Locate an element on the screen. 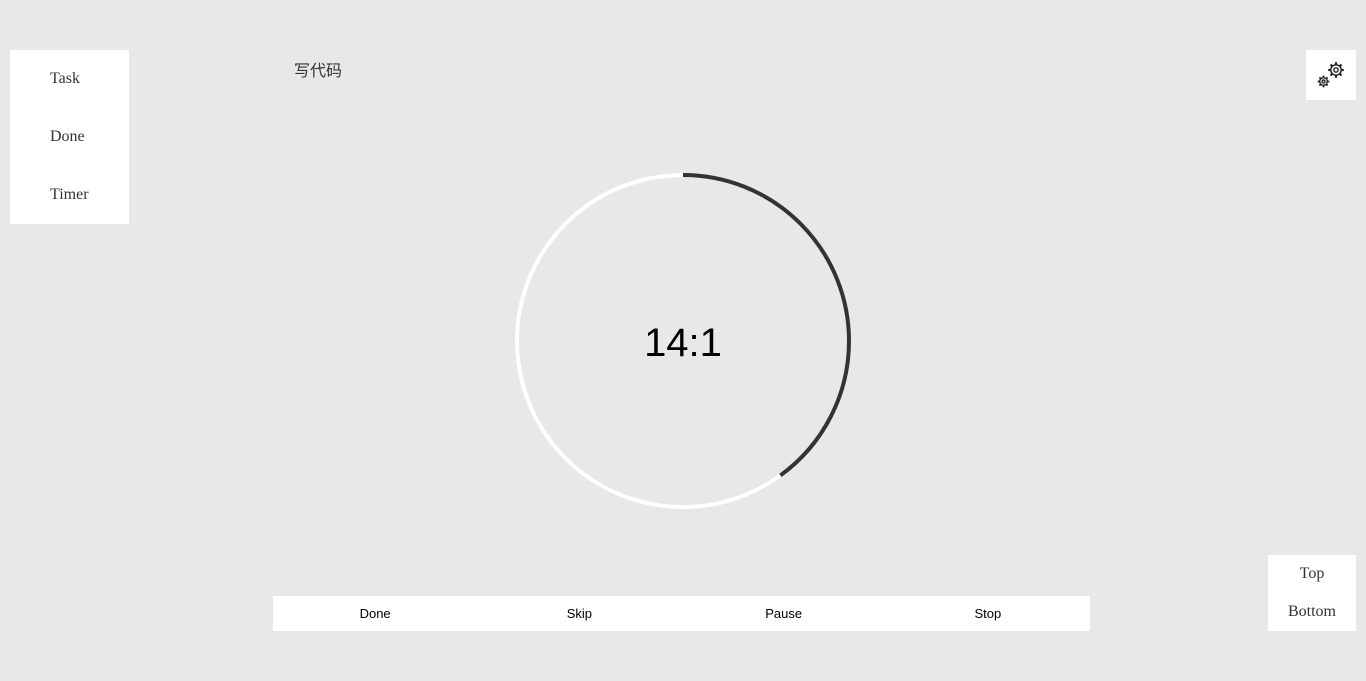 The height and width of the screenshot is (681, 1366). nav-item-done: Done is located at coordinates (67, 137).